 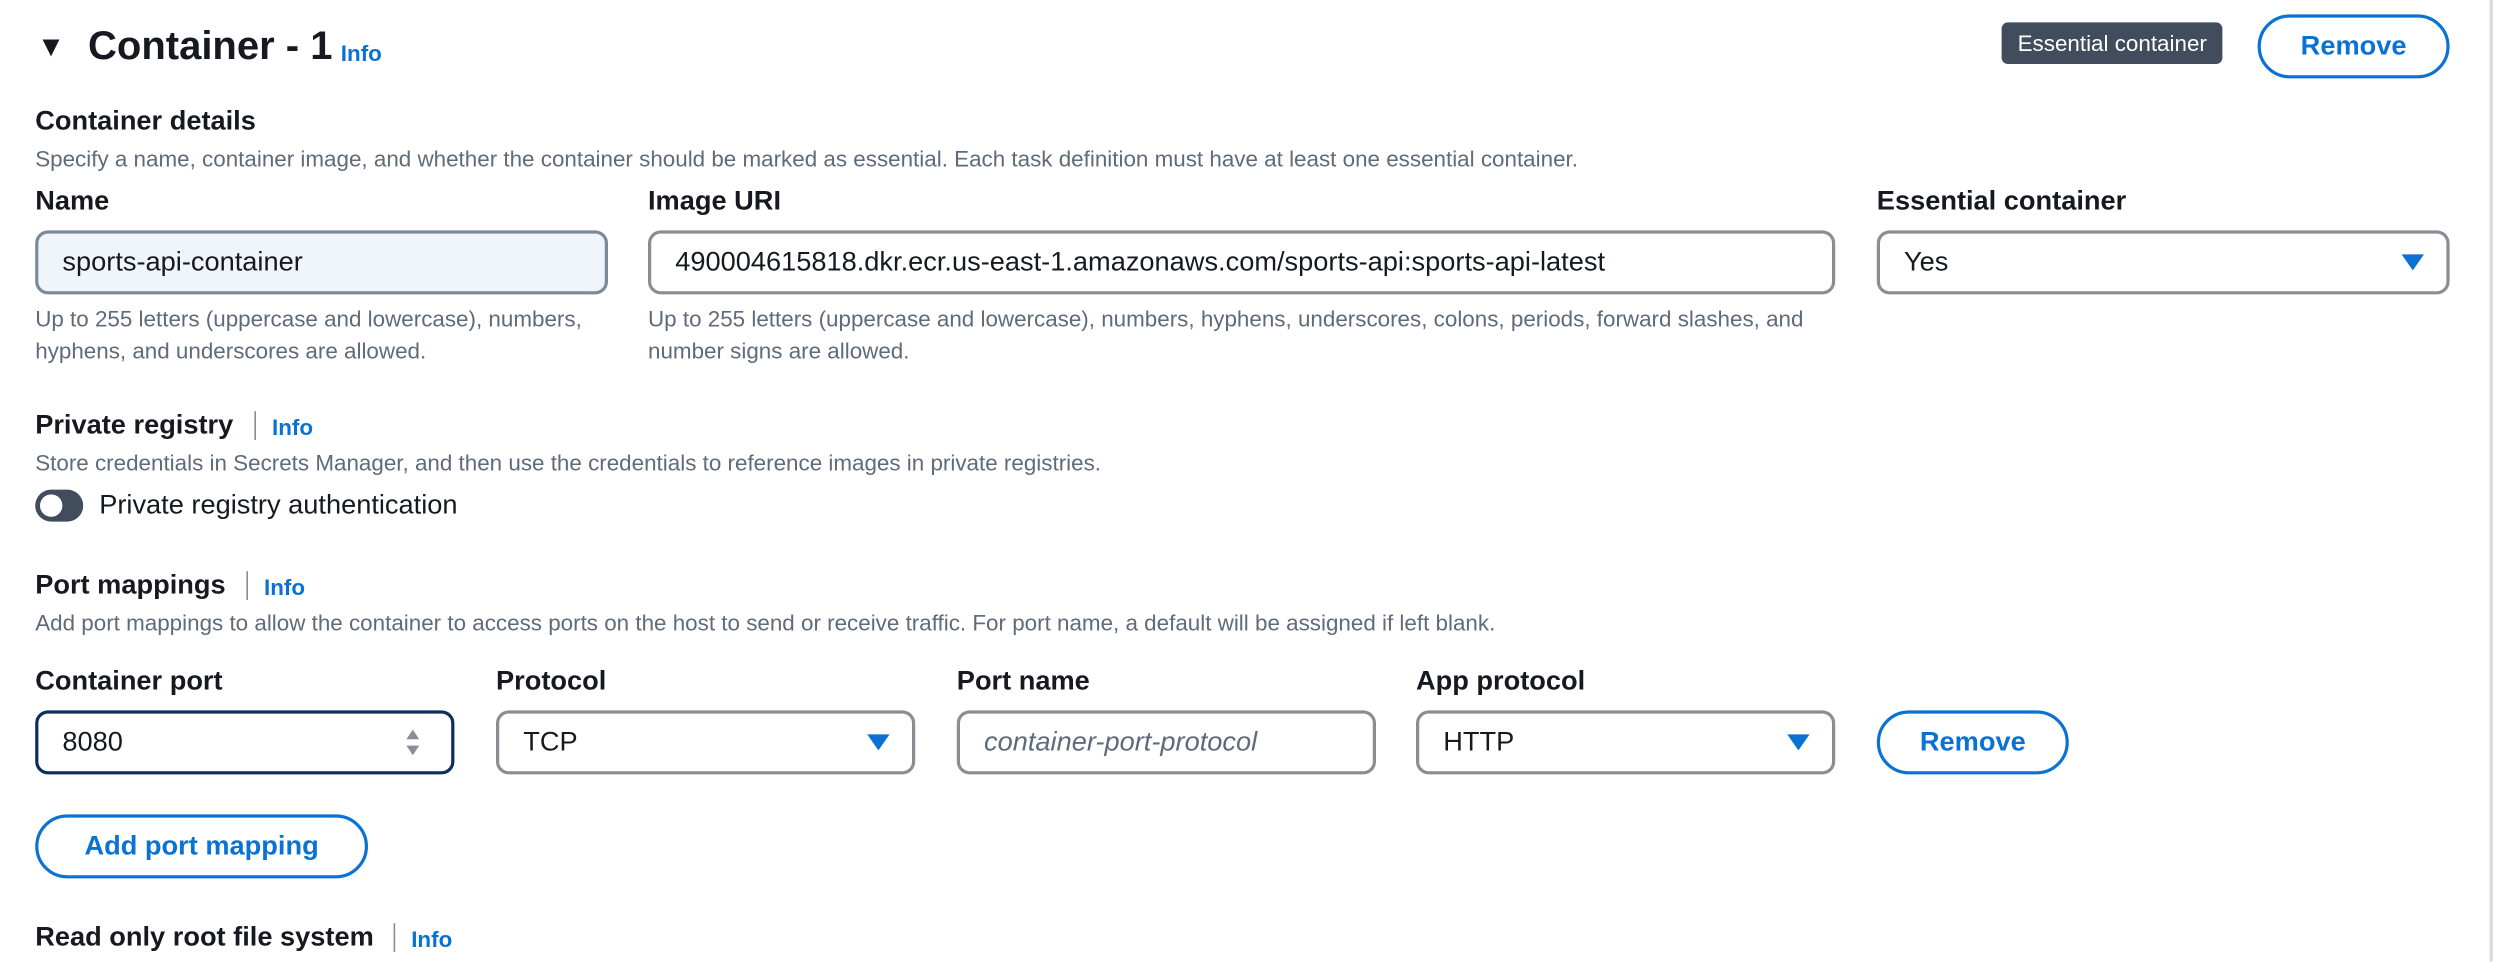 I want to click on container-port-label: Container port, so click(x=129, y=680).